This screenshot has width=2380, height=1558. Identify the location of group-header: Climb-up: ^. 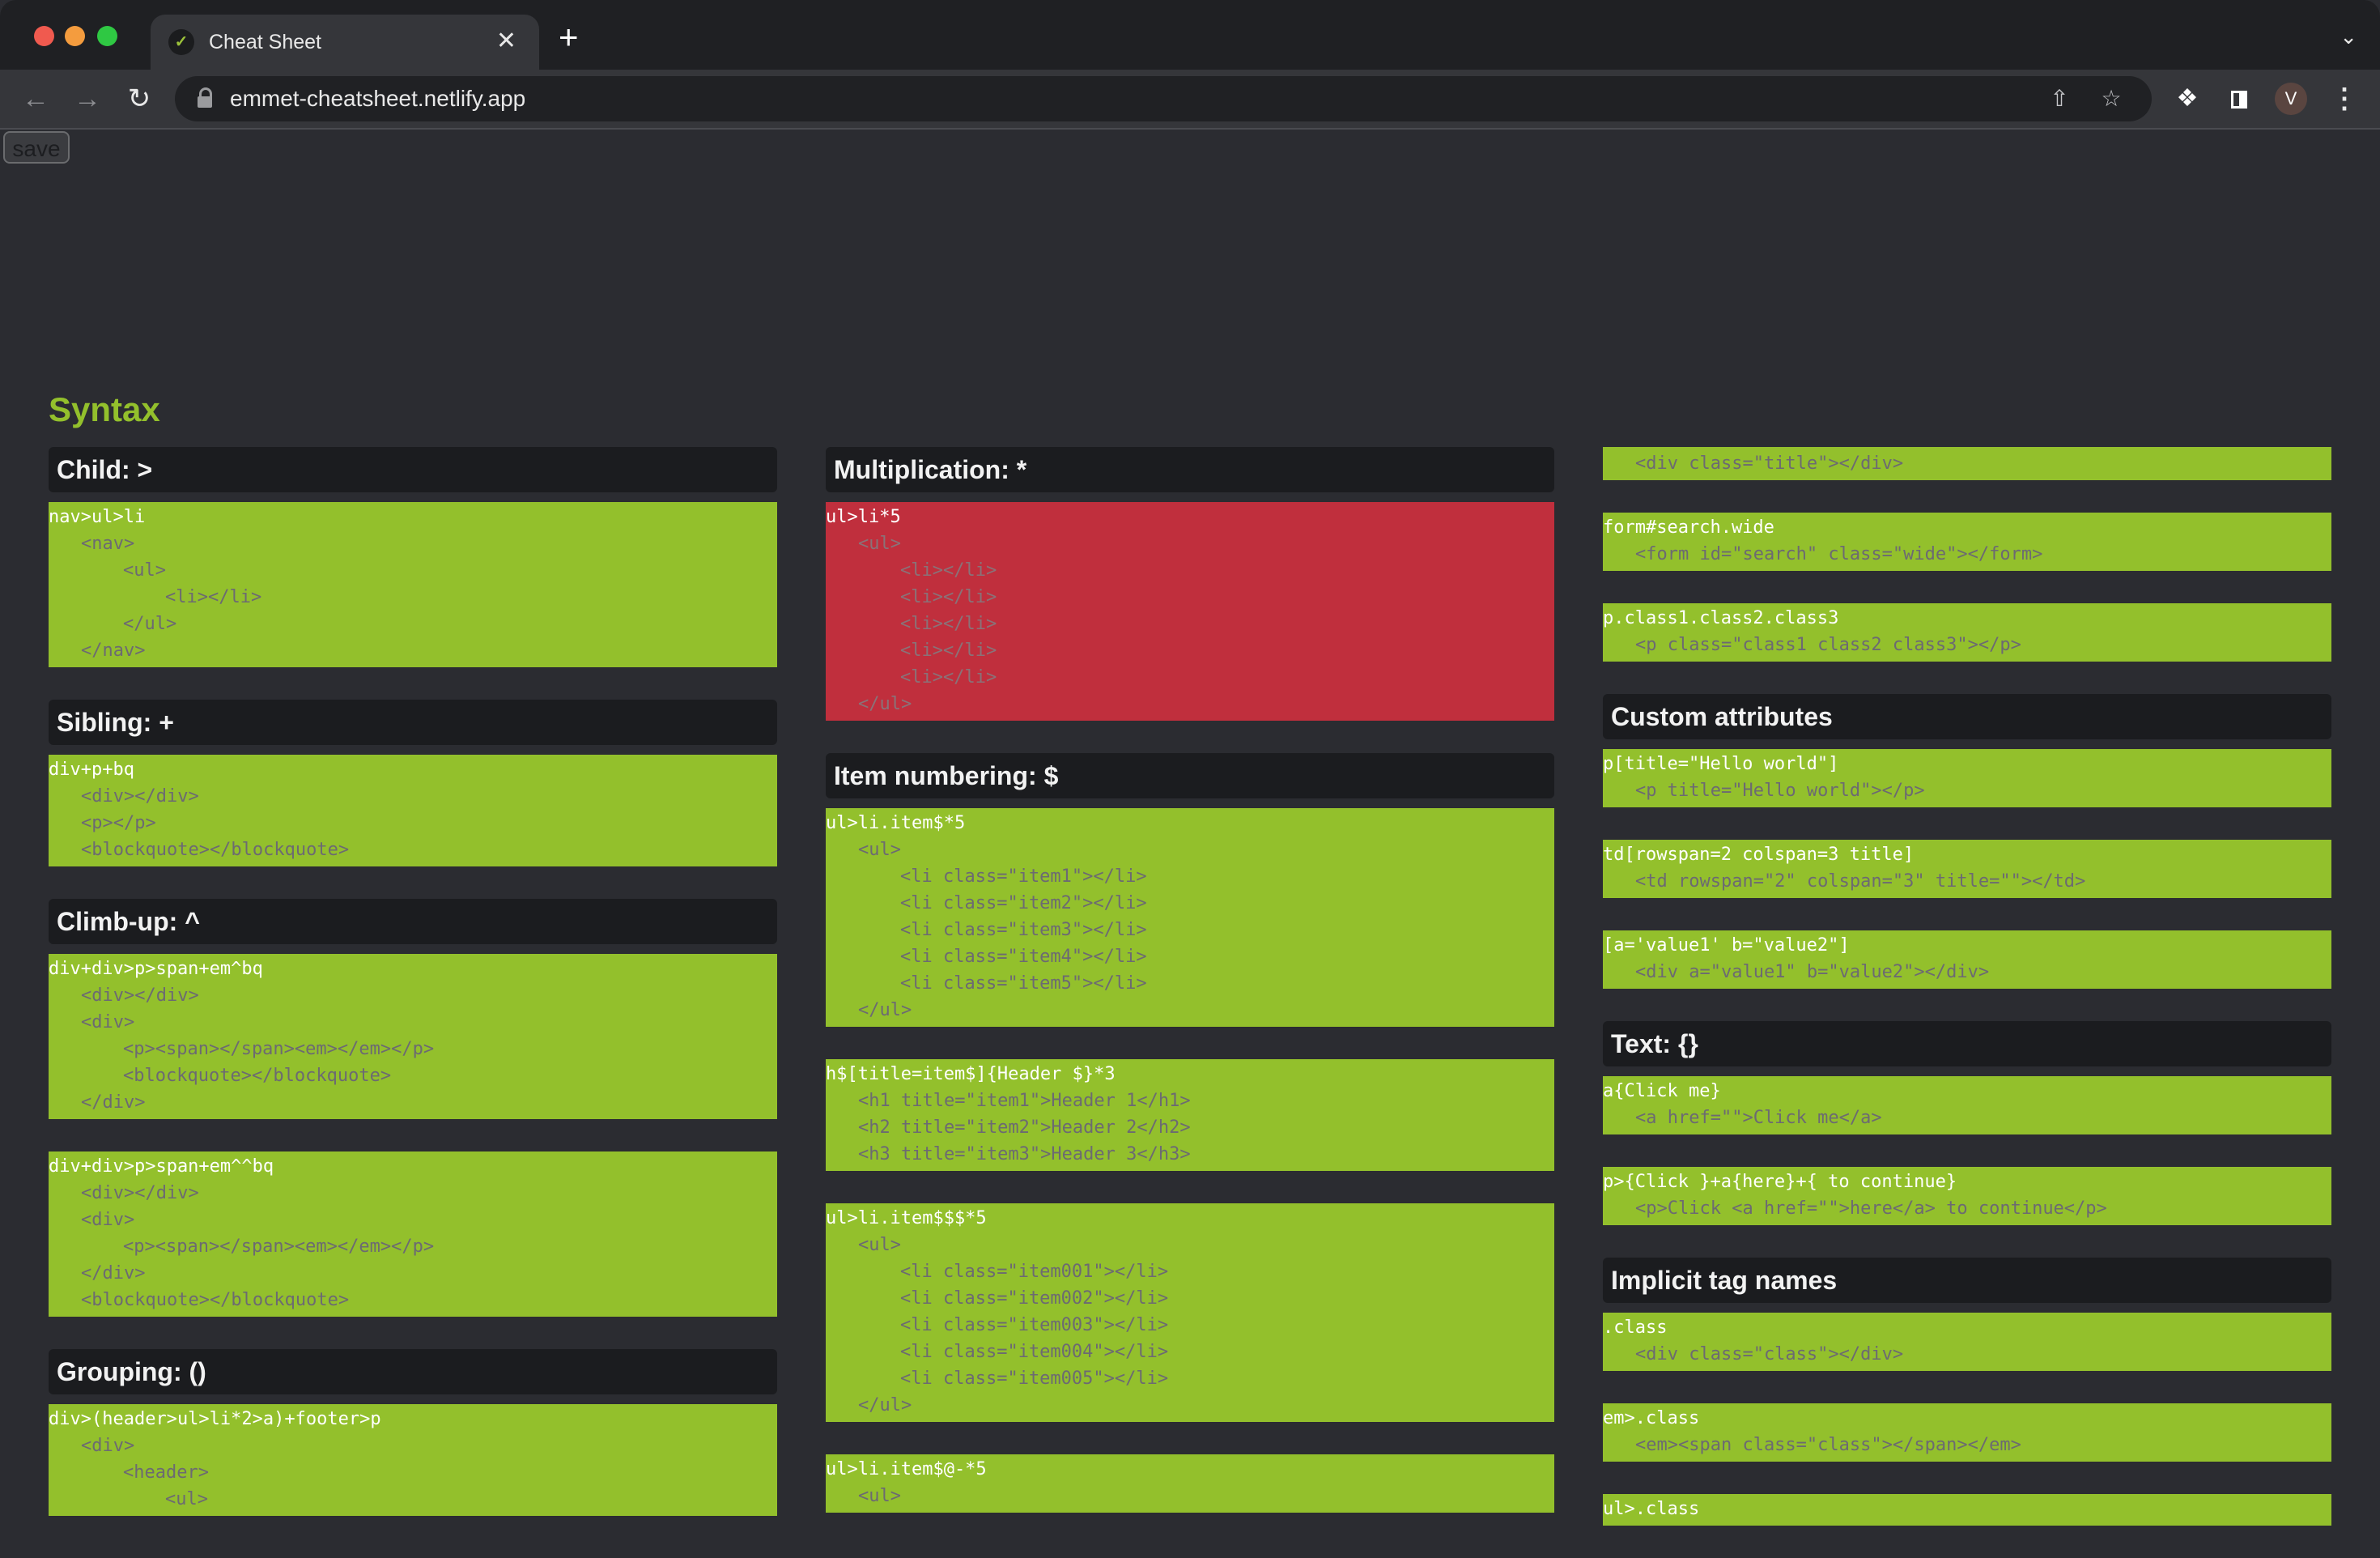
(413, 921).